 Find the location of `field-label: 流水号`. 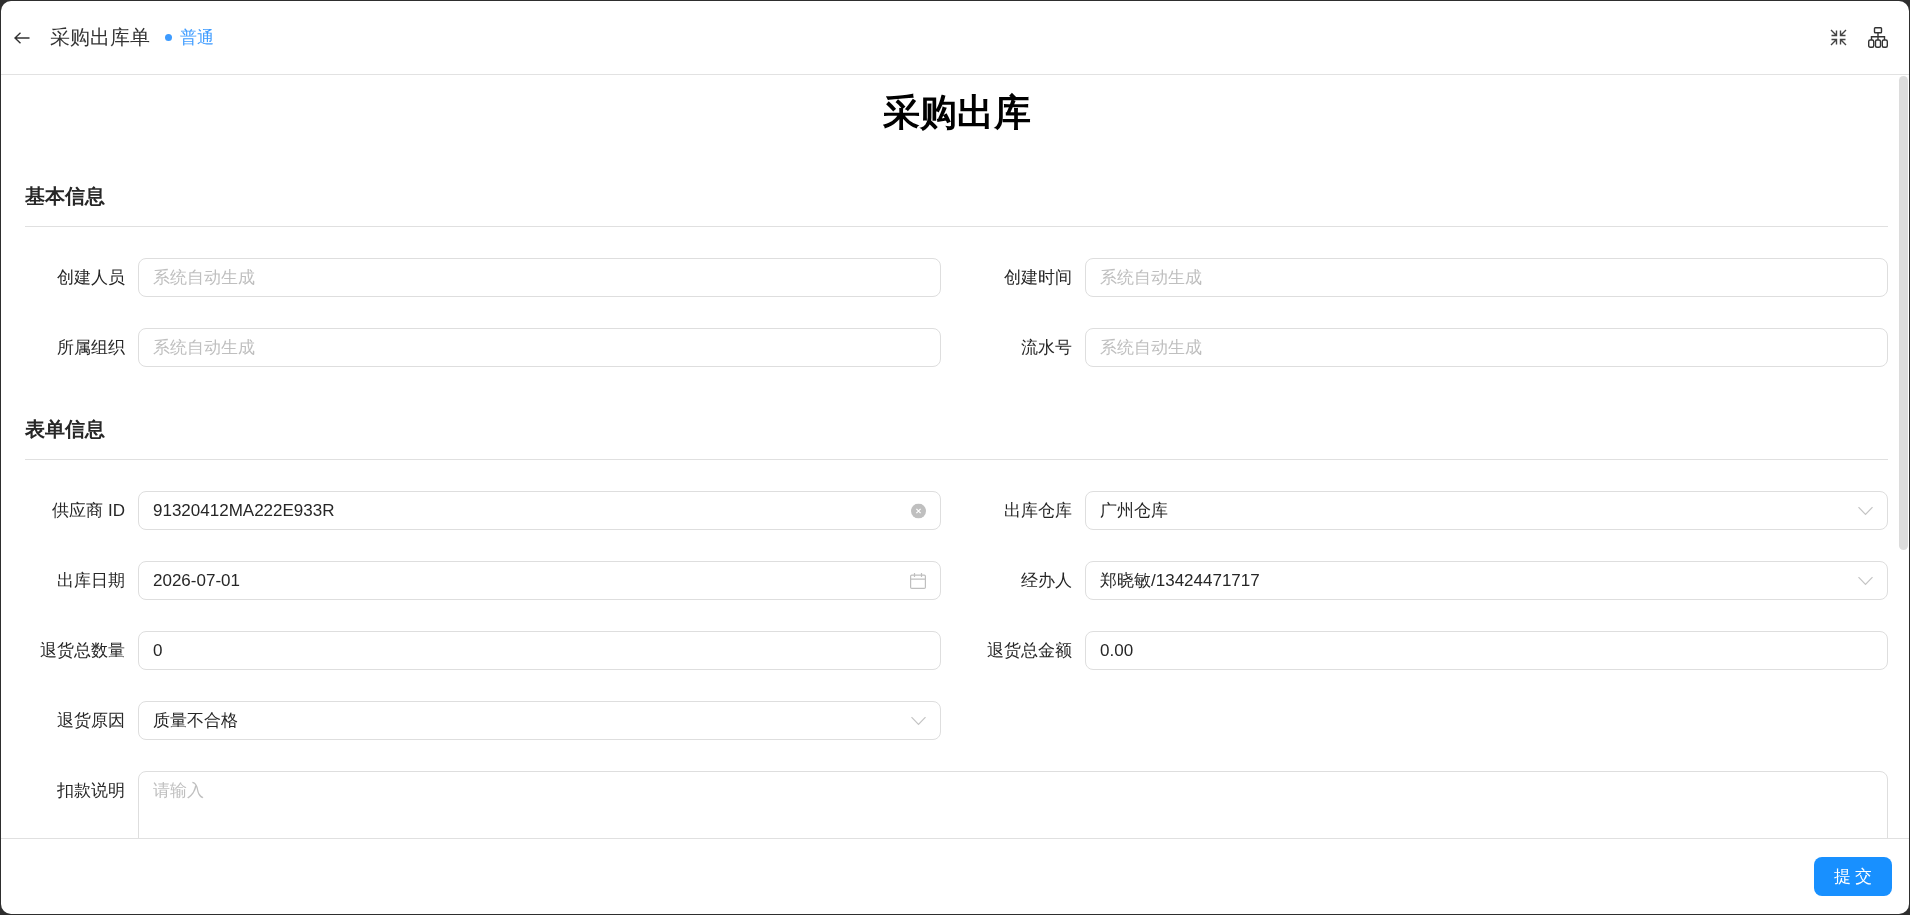

field-label: 流水号 is located at coordinates (1046, 347).